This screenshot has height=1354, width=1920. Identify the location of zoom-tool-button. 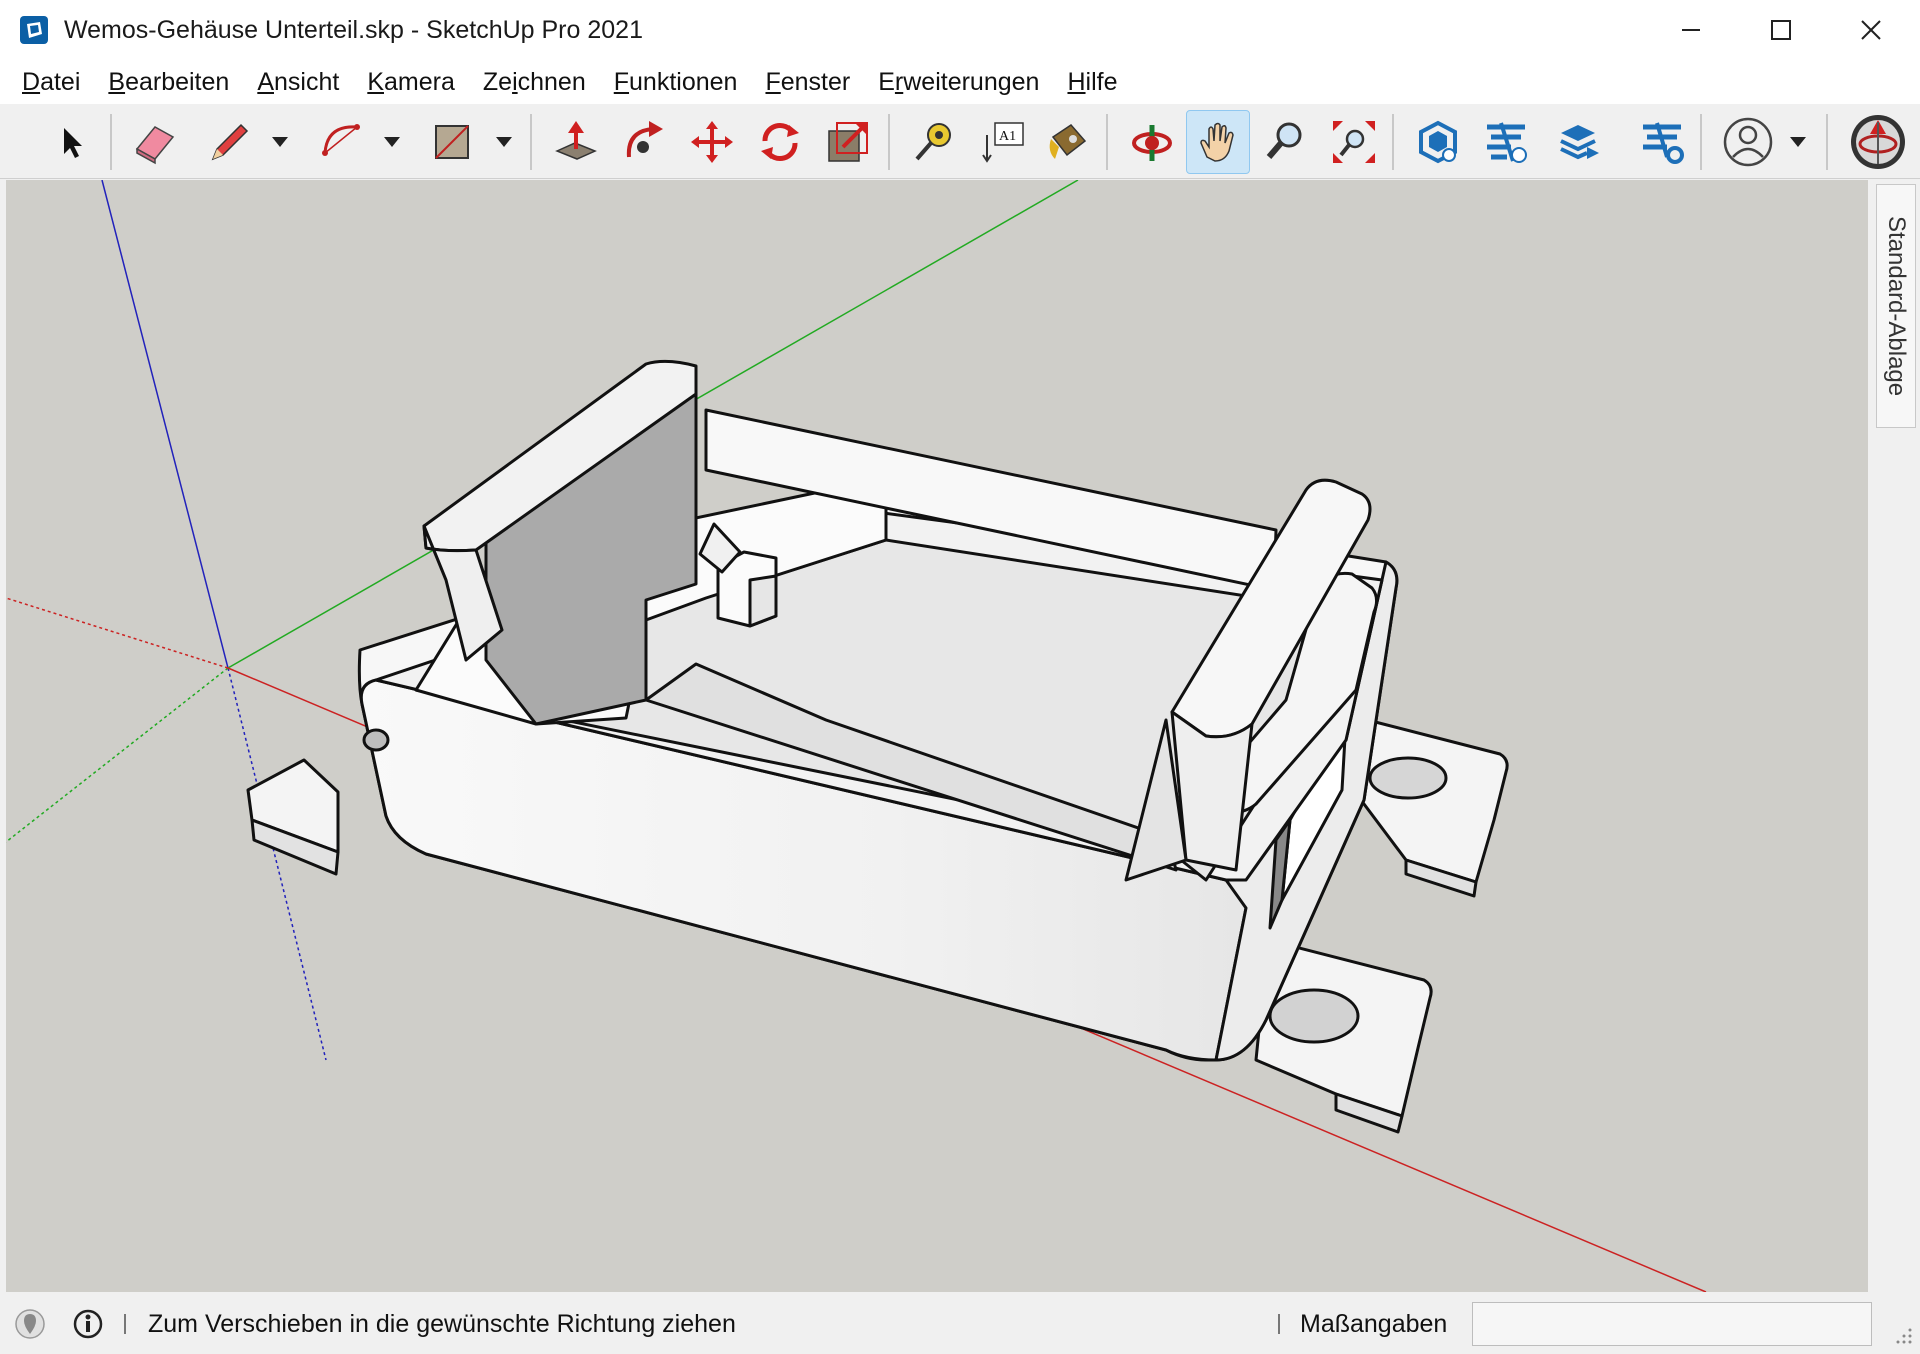
(1286, 142).